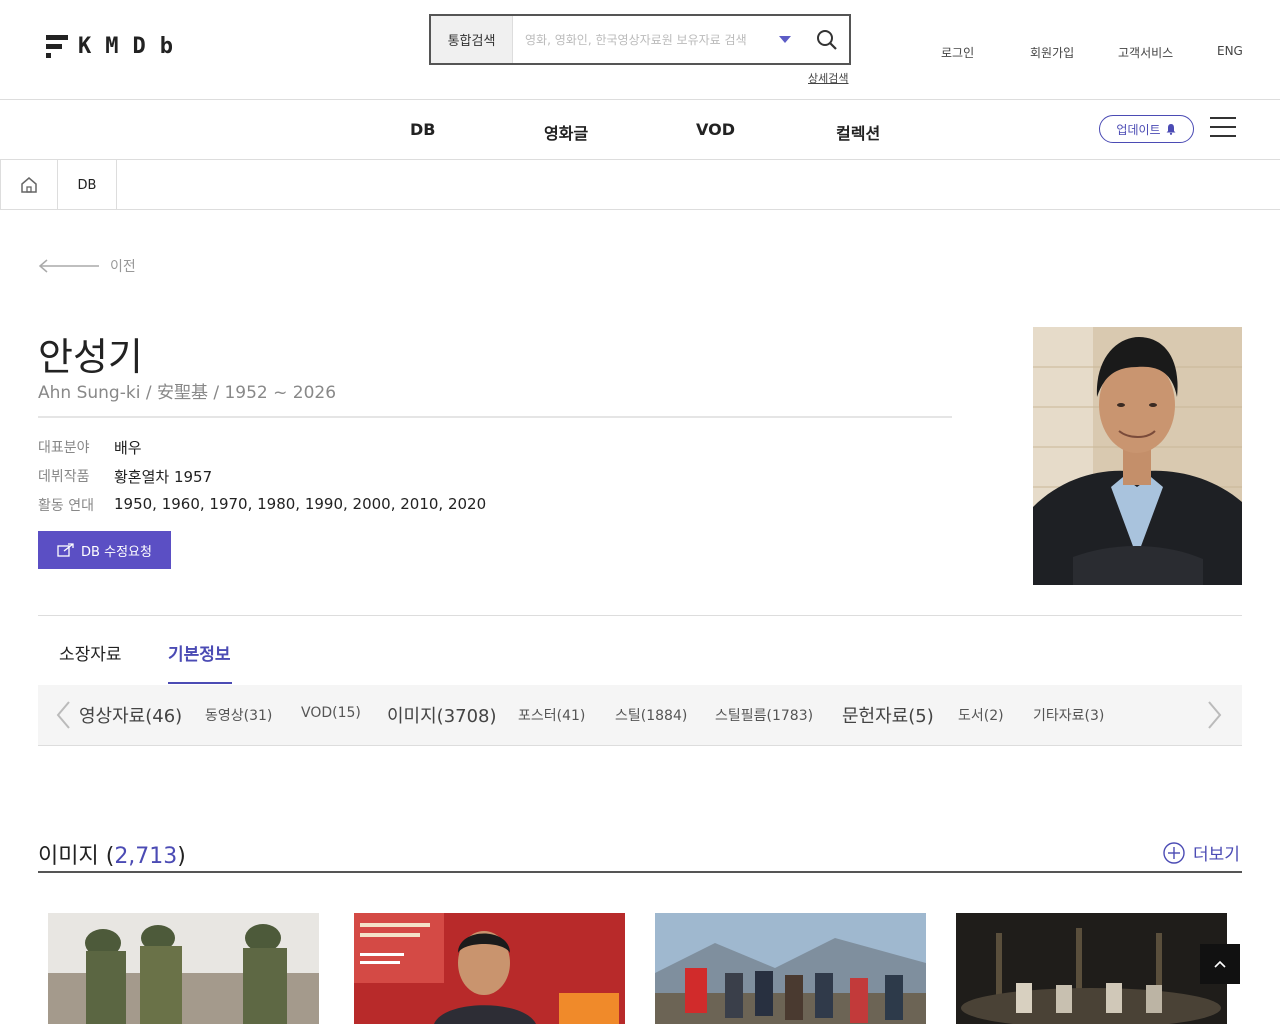 The width and height of the screenshot is (1280, 1024). What do you see at coordinates (331, 713) in the screenshot?
I see `sub-tab-vod: VOD(15)` at bounding box center [331, 713].